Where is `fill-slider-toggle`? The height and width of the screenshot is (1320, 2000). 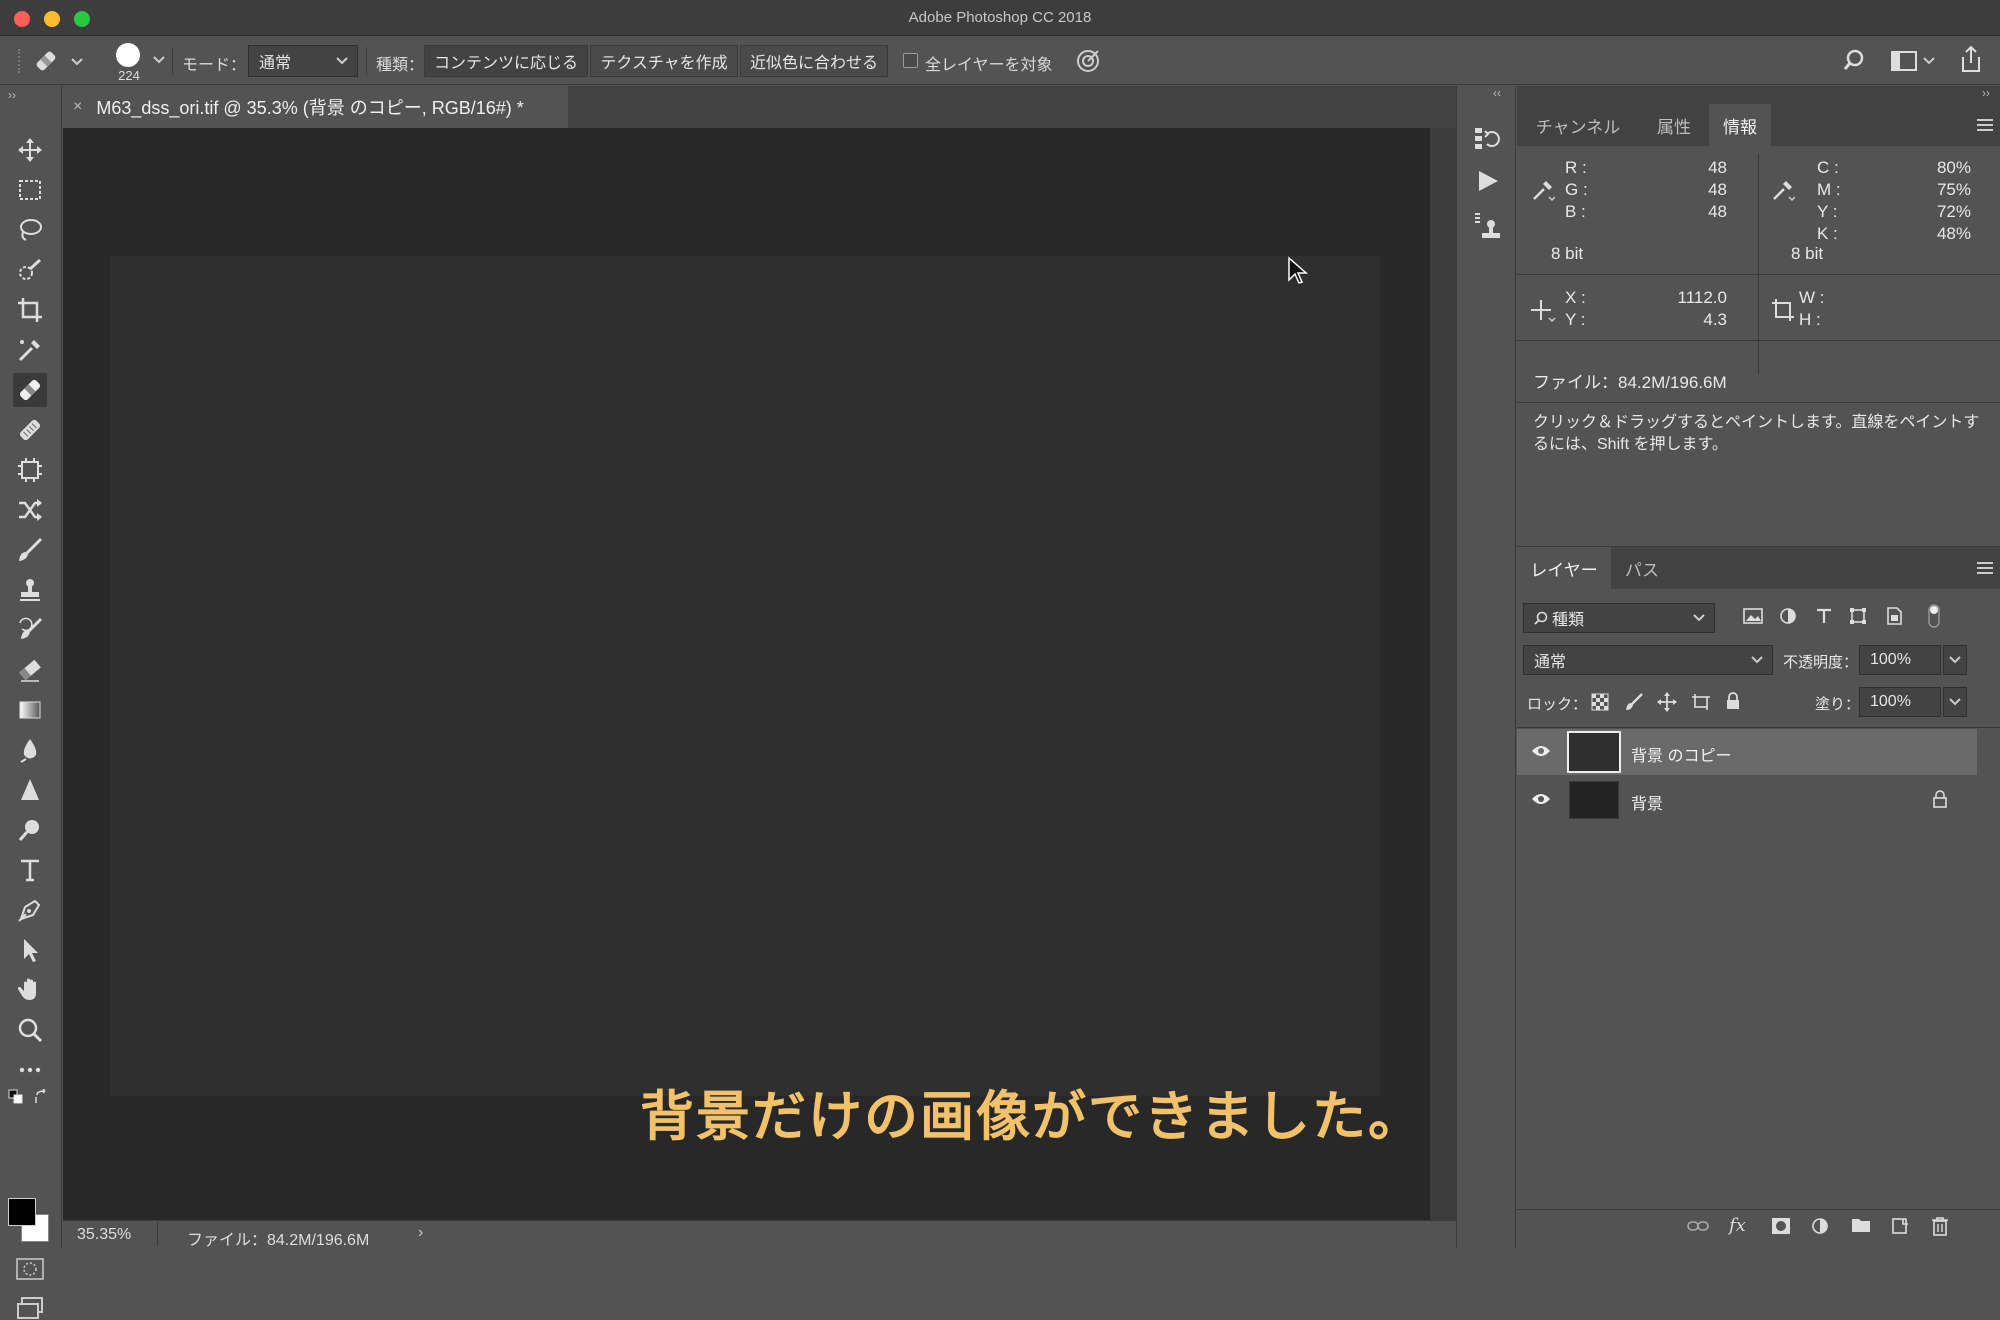 fill-slider-toggle is located at coordinates (1955, 702).